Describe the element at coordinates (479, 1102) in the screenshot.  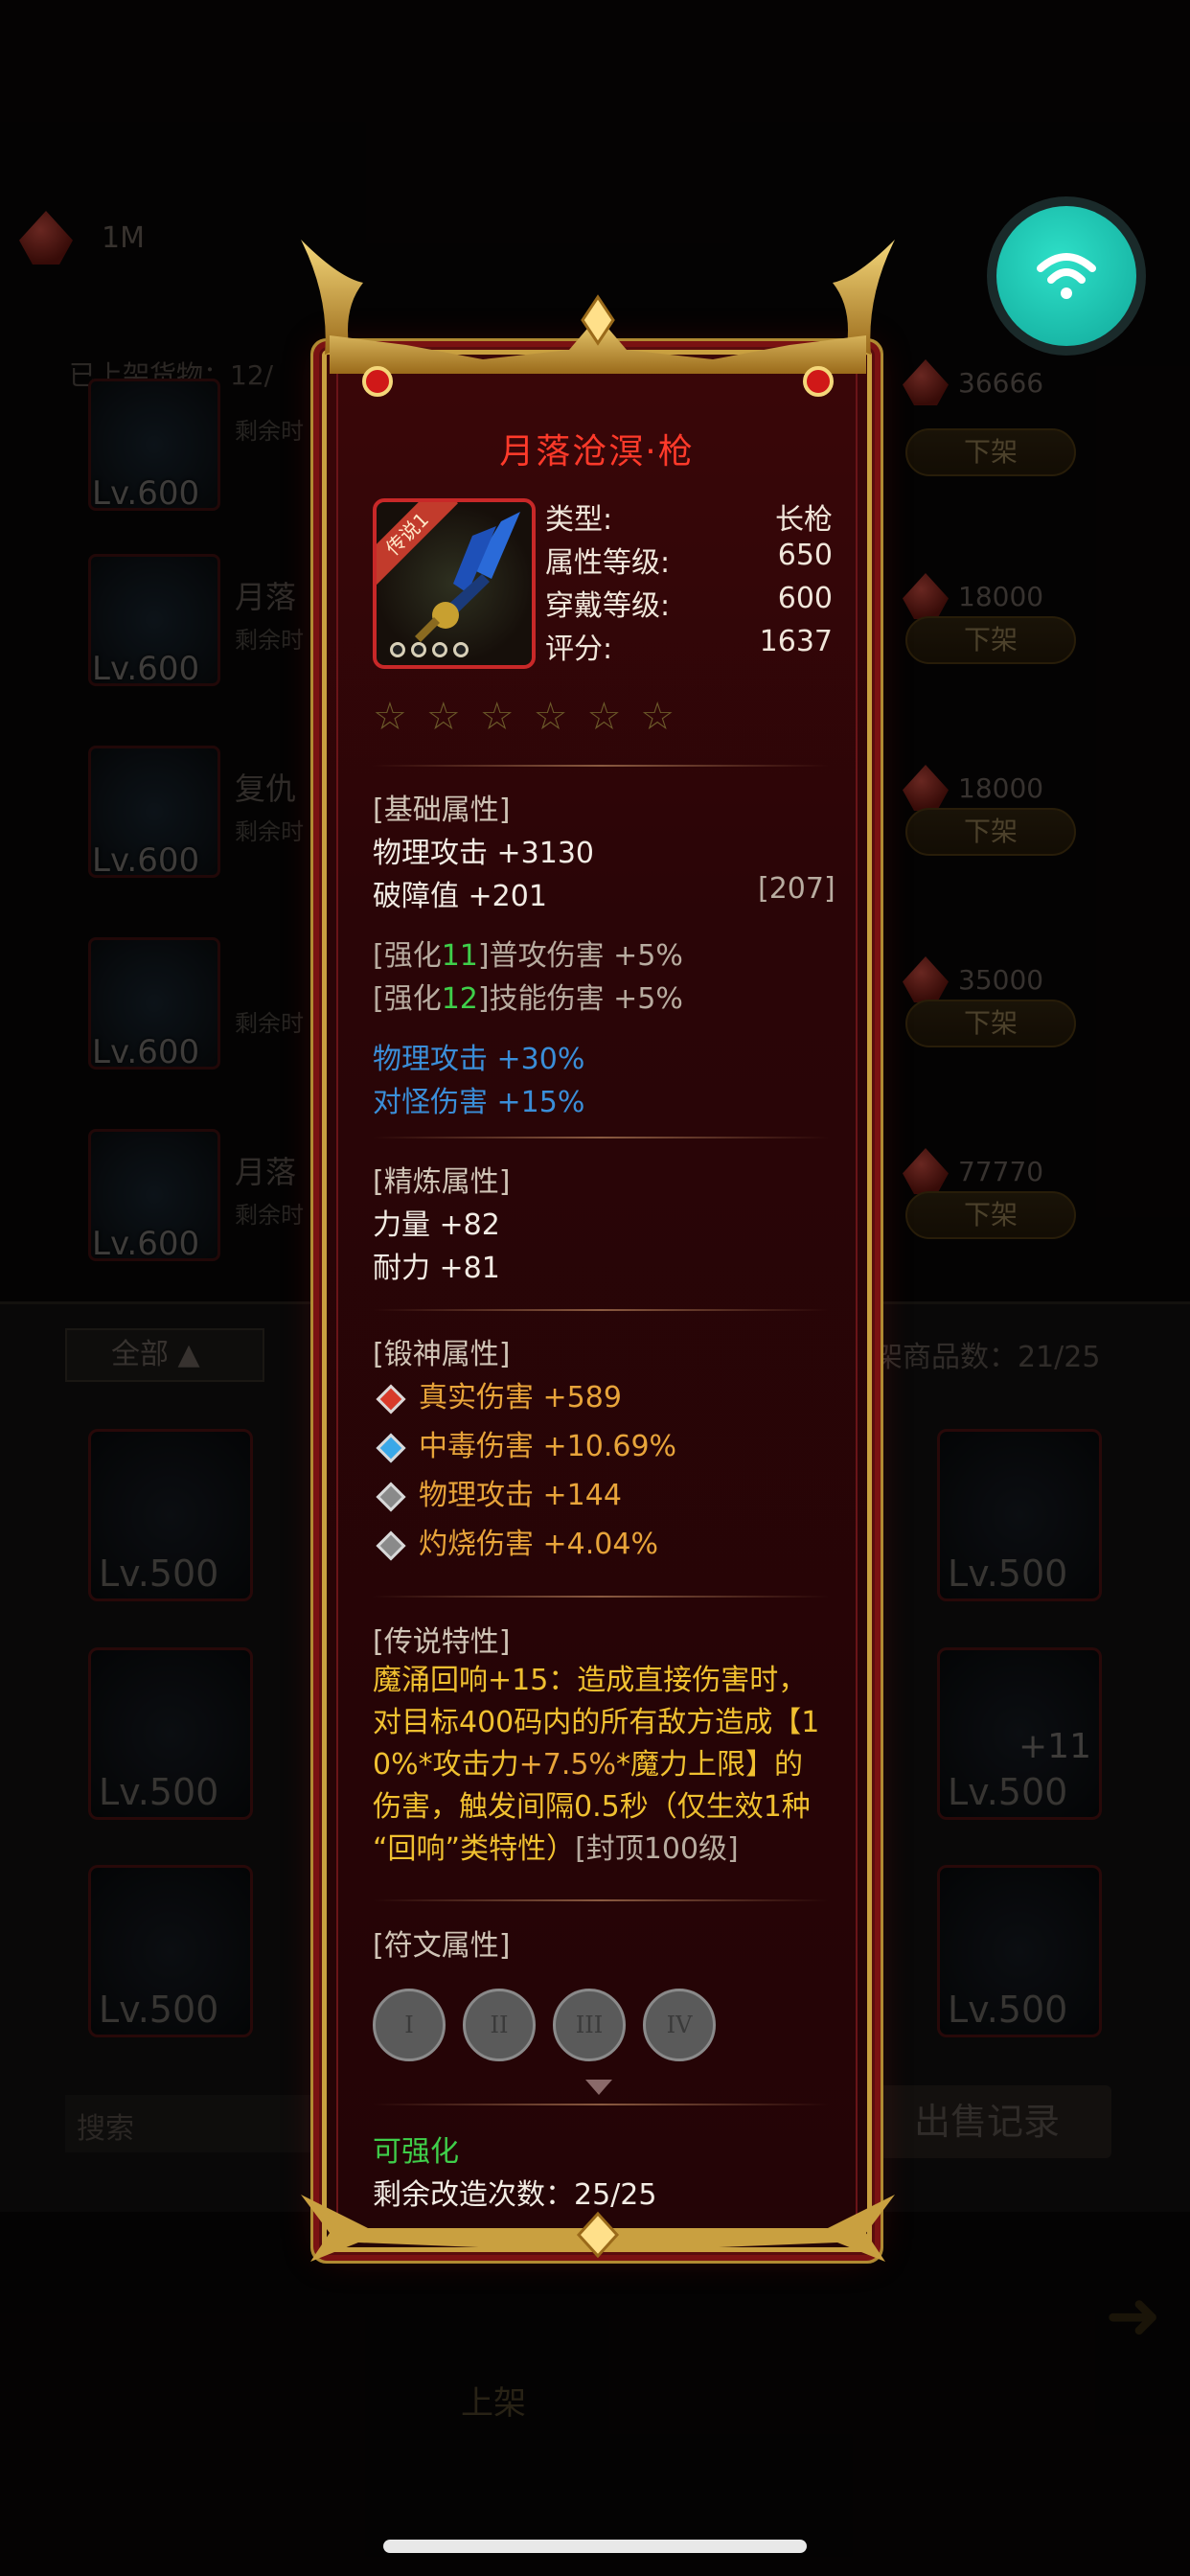
I see `bonus-line: 对怪伤害 +15%` at that location.